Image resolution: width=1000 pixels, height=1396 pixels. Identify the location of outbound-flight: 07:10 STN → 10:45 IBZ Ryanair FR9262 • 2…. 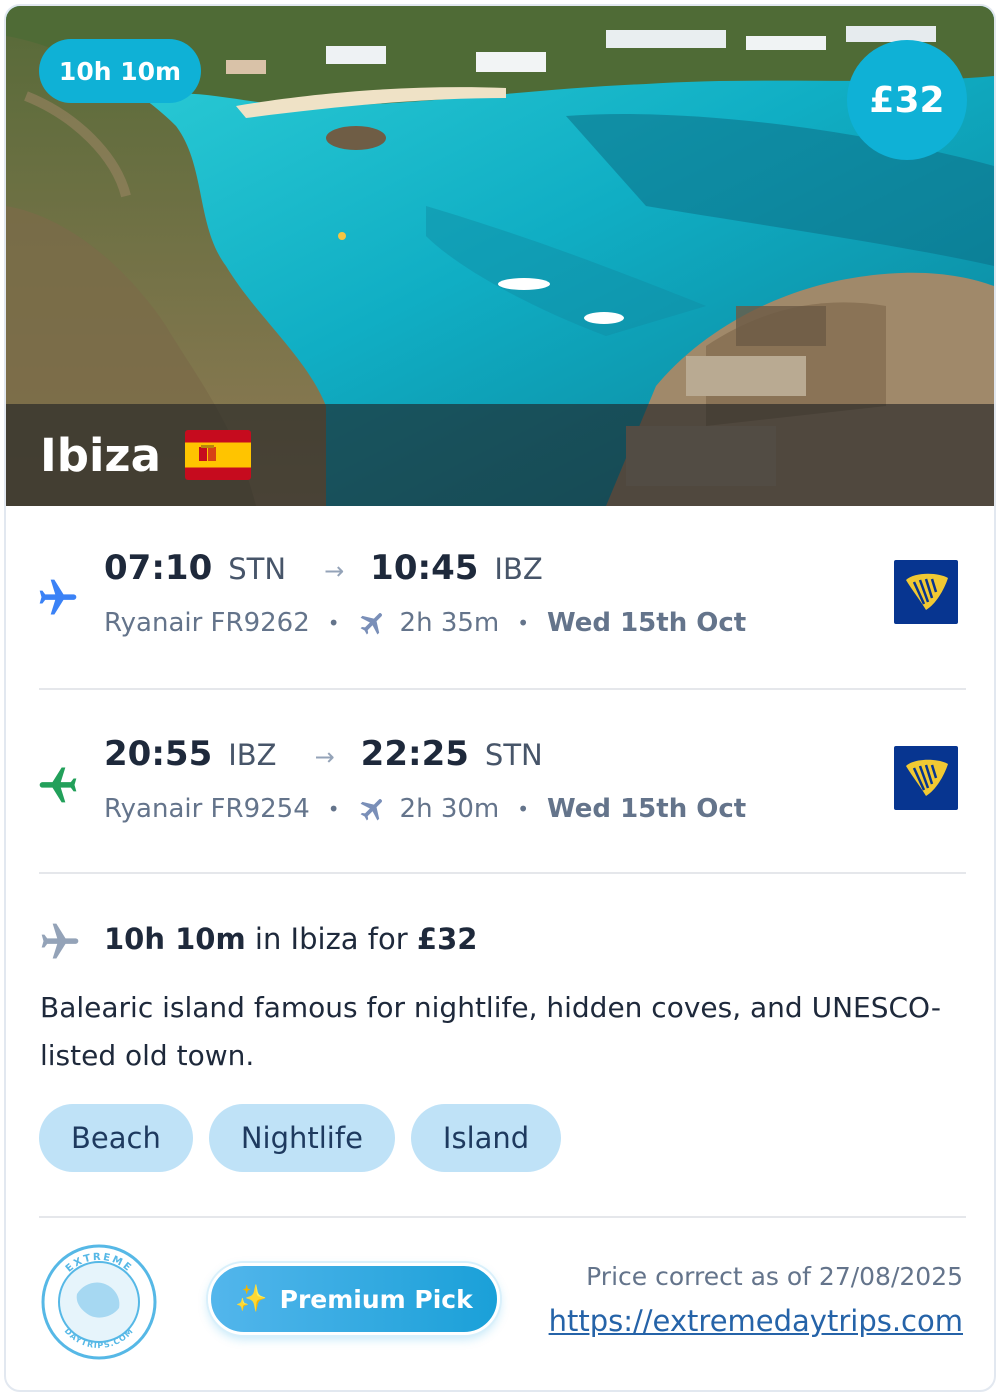
(500, 609).